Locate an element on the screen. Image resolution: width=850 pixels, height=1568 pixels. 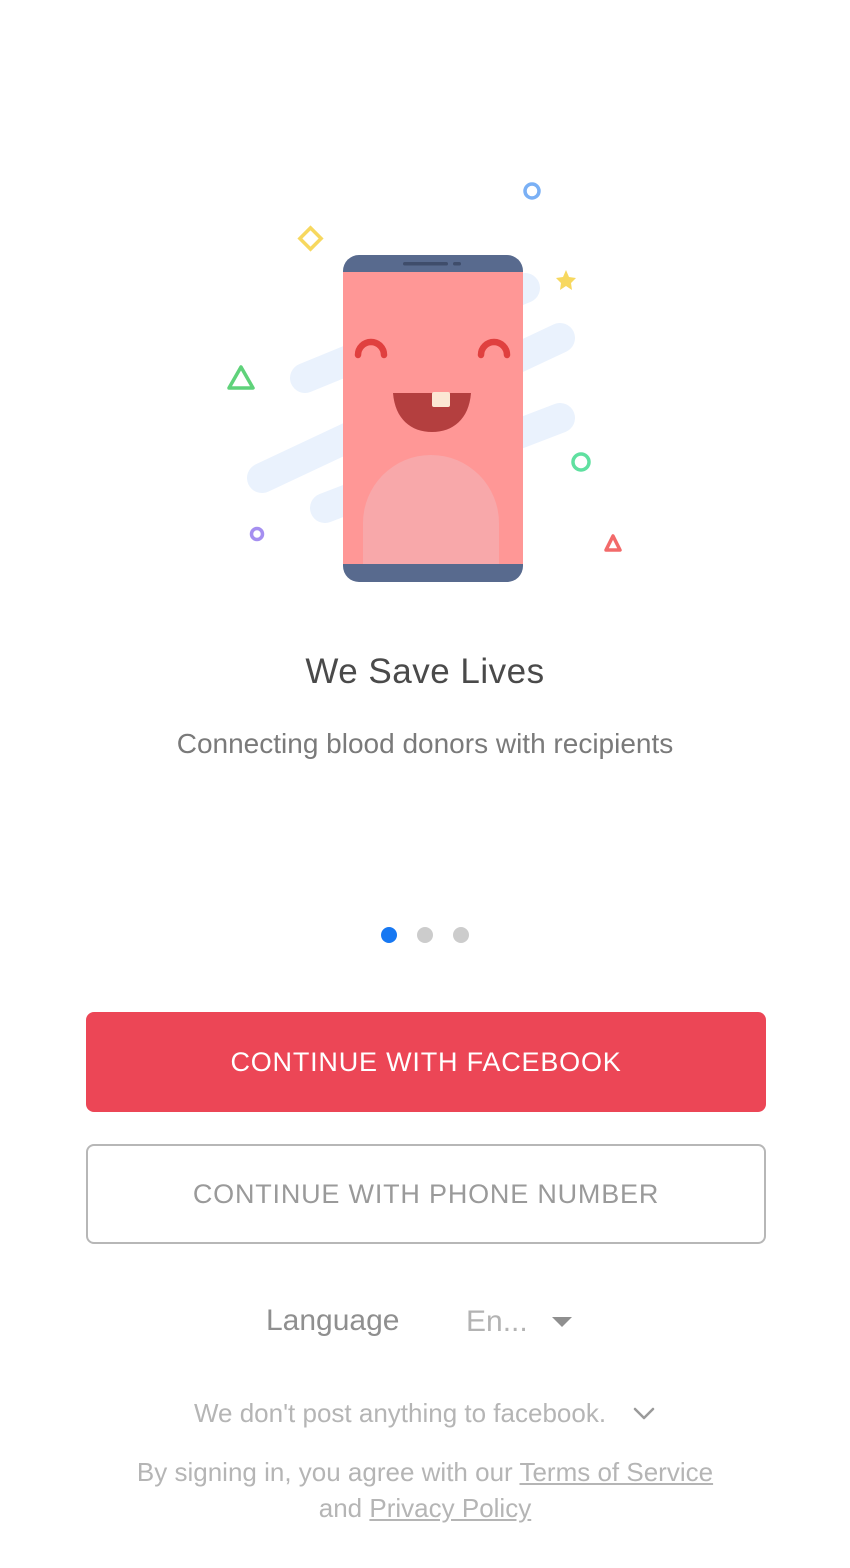
facebook-notice-text: We don't post anything to facebook. is located at coordinates (400, 1413).